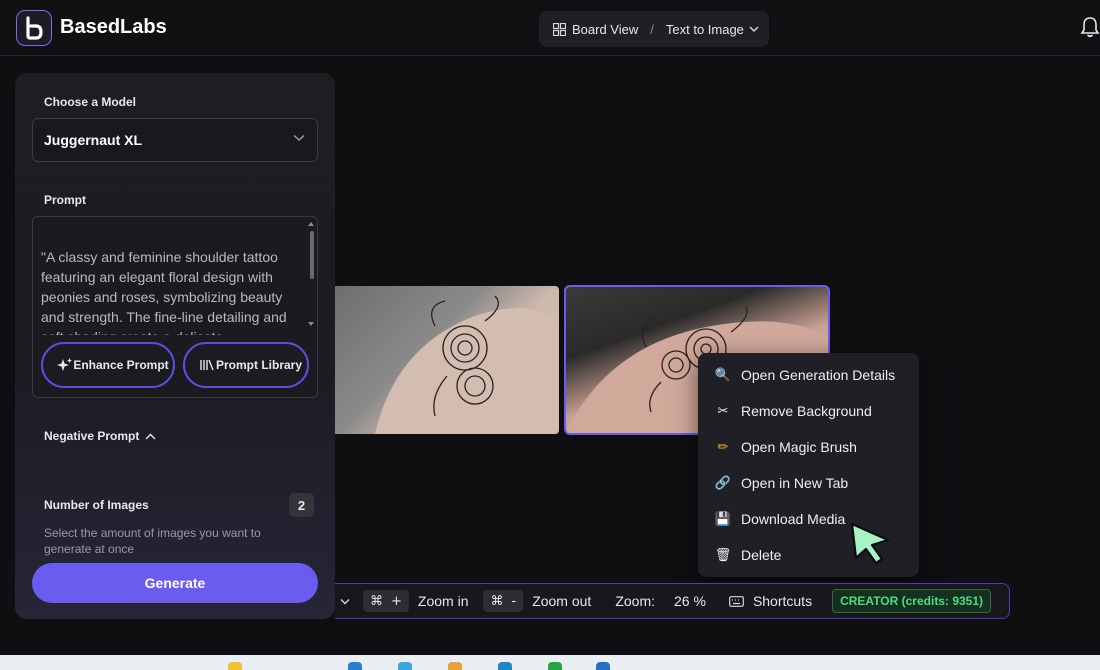 The width and height of the screenshot is (1100, 670). I want to click on menu-item-open-in-new-tab: 🔗 Open in New Tab, so click(808, 483).